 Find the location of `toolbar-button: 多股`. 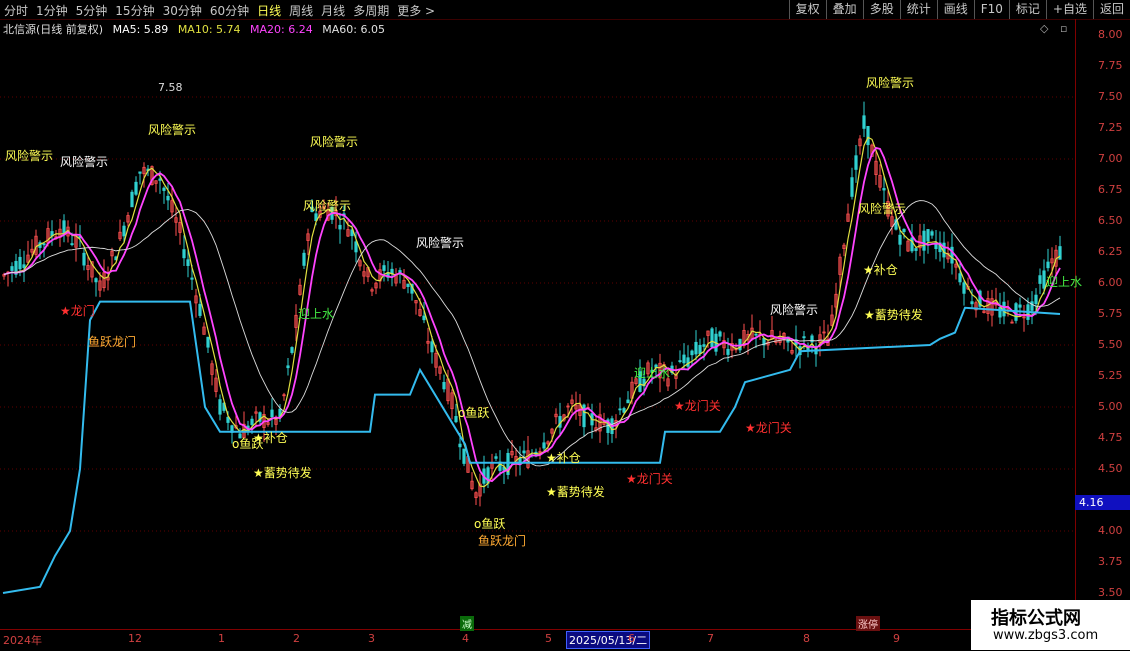

toolbar-button: 多股 is located at coordinates (881, 9).